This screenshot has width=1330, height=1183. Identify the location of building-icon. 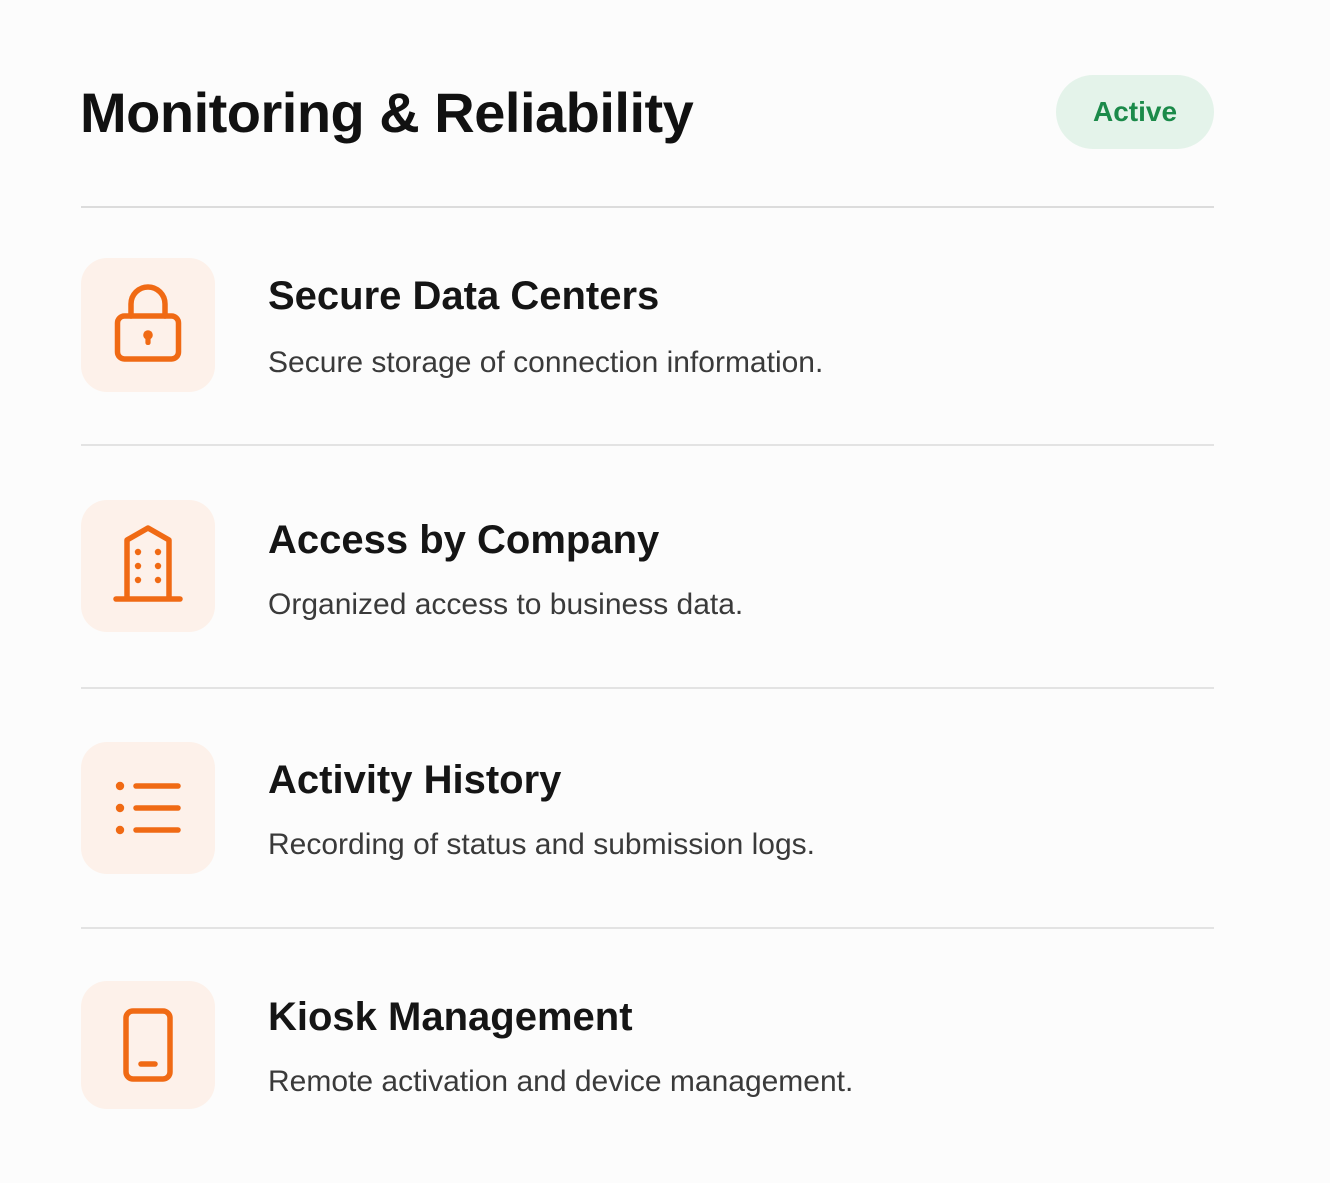
(148, 563).